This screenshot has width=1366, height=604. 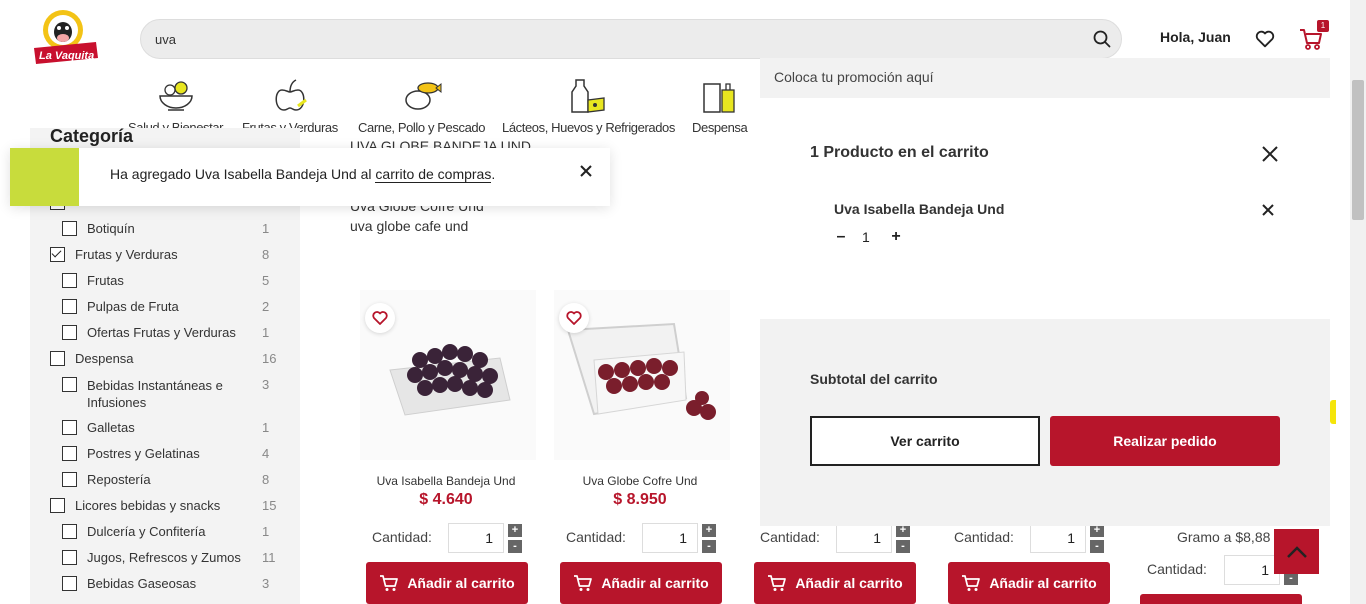 I want to click on product-price: $ 4.640, so click(x=446, y=499).